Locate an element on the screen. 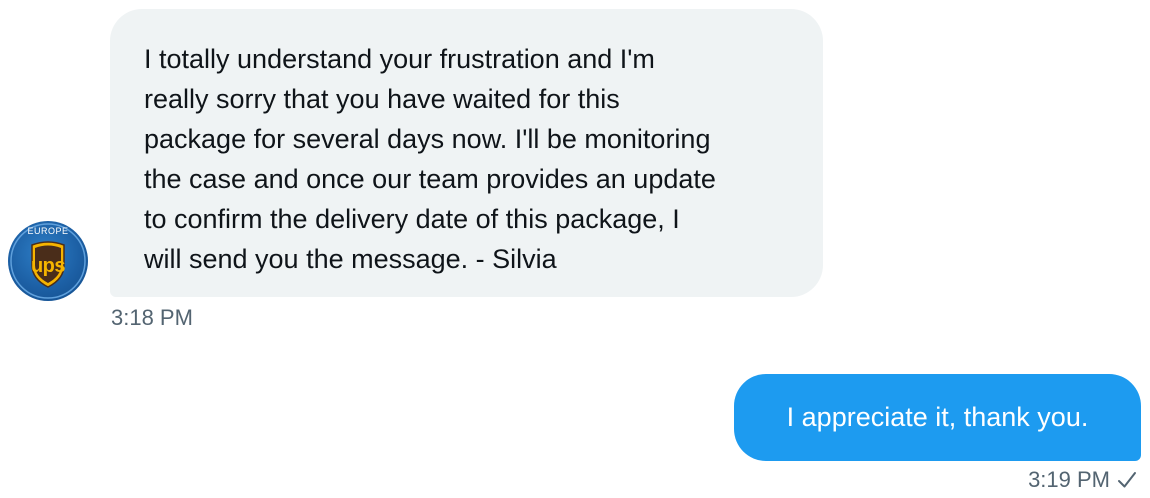  avatar: EUROPE ups is located at coordinates (48, 261).